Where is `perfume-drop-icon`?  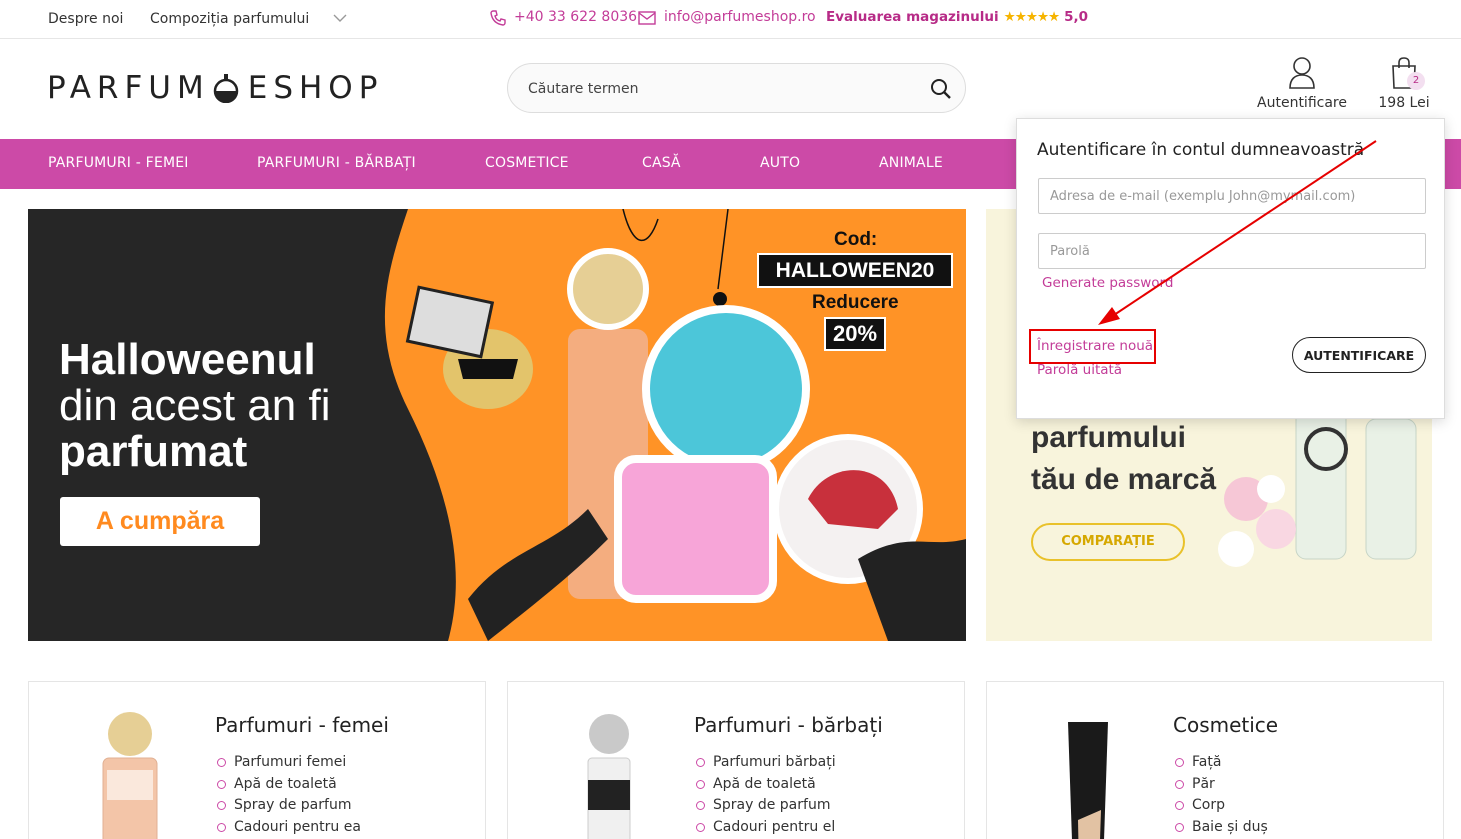
perfume-drop-icon is located at coordinates (225, 88).